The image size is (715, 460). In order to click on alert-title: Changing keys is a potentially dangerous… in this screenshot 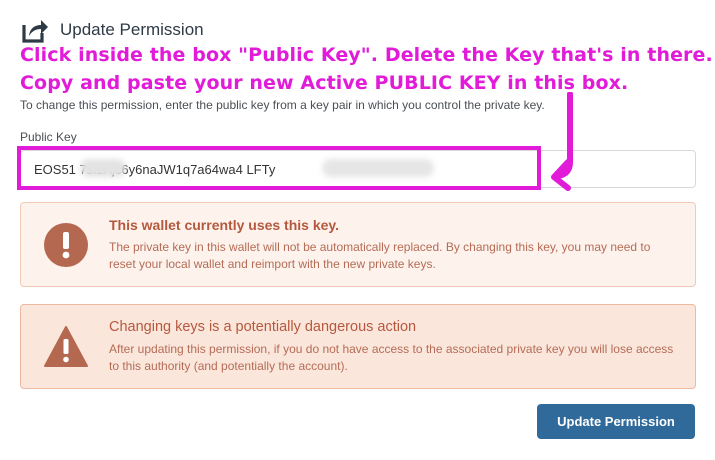, I will do `click(263, 327)`.